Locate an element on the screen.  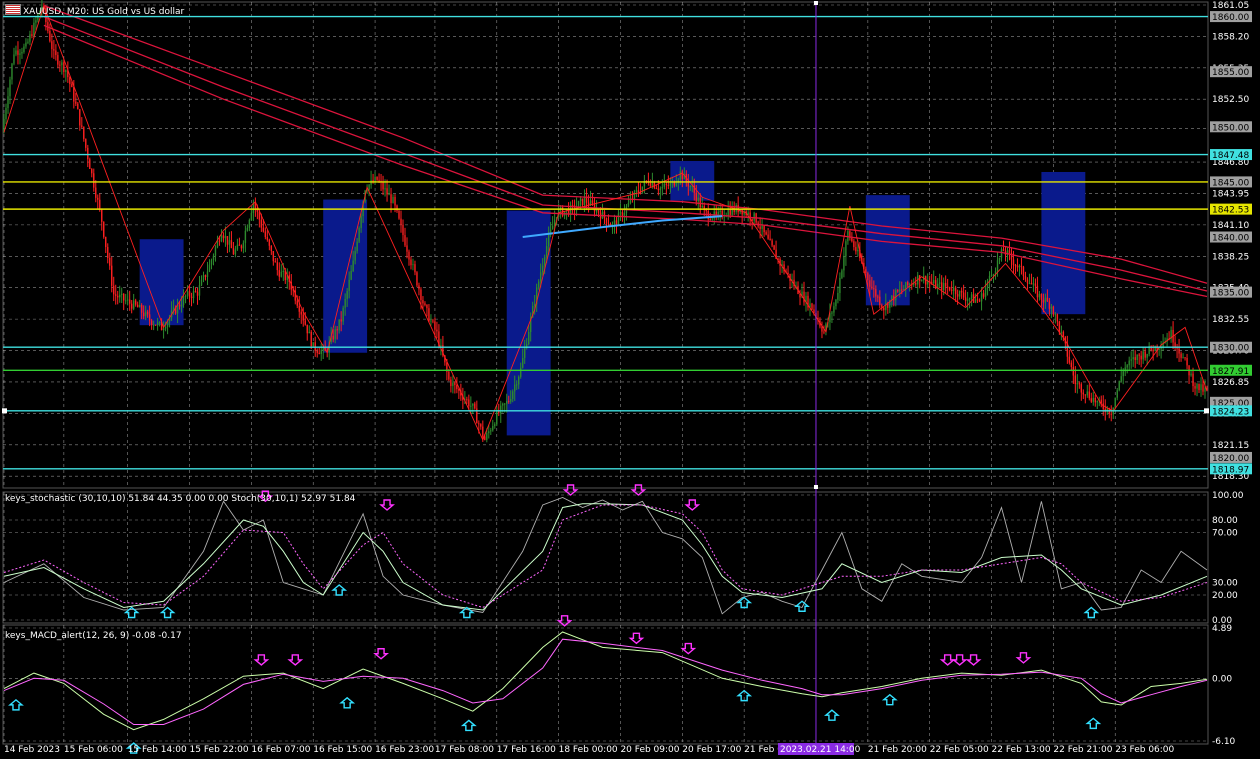
symbol-title: XAUUSD, M20: US Gold vs US dollar is located at coordinates (94, 10).